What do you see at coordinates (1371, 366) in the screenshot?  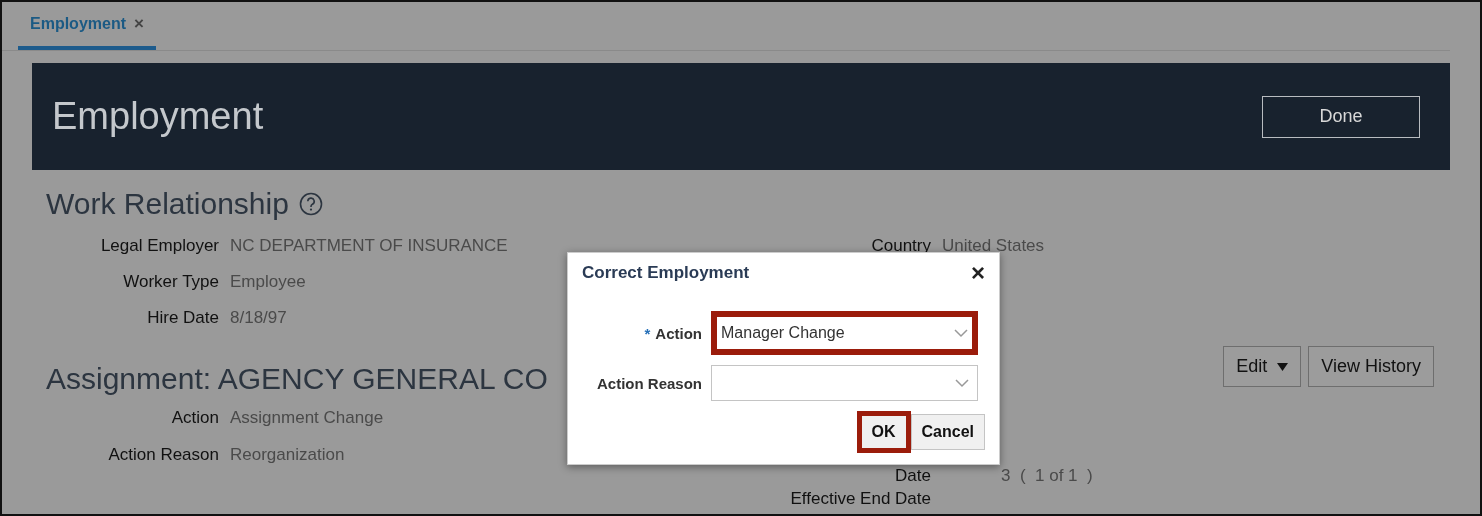 I see `view-history-button: View History` at bounding box center [1371, 366].